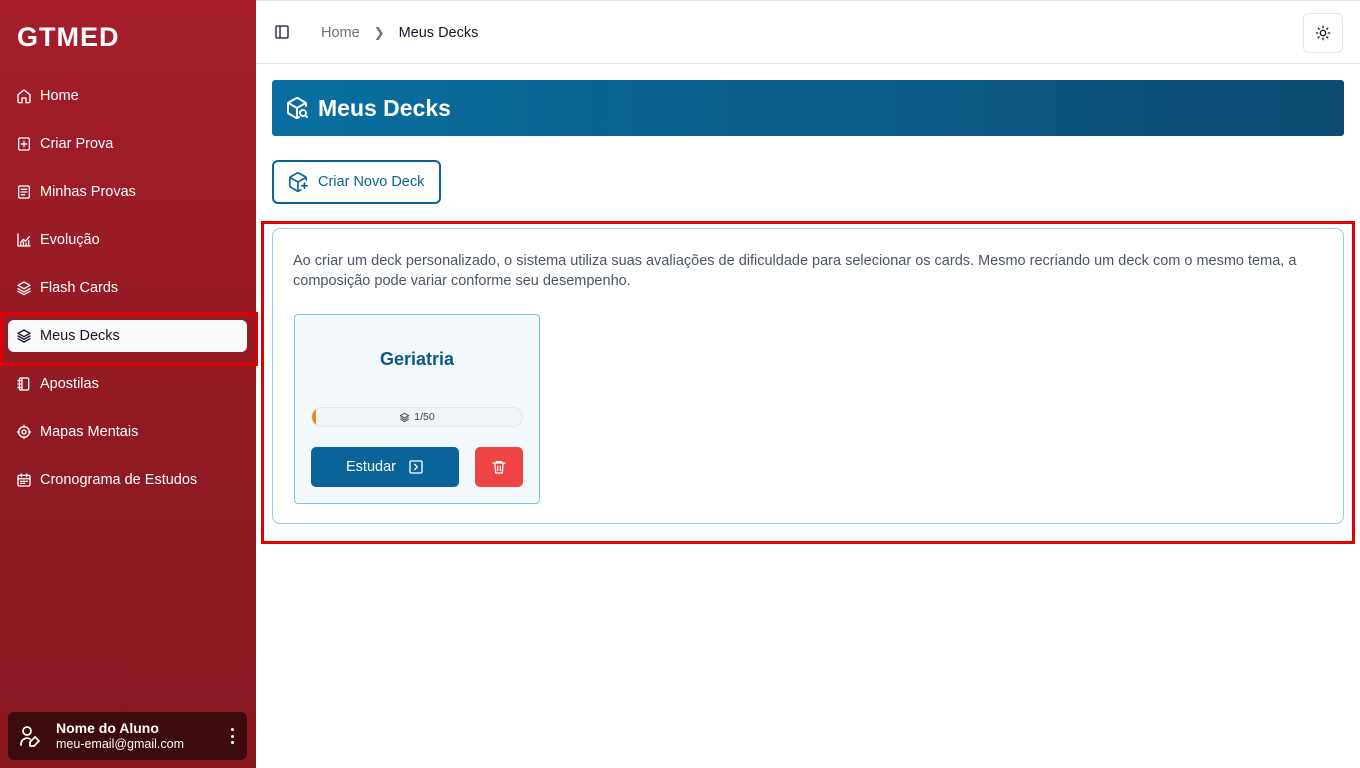 Image resolution: width=1360 pixels, height=768 pixels. I want to click on calendar-icon, so click(24, 480).